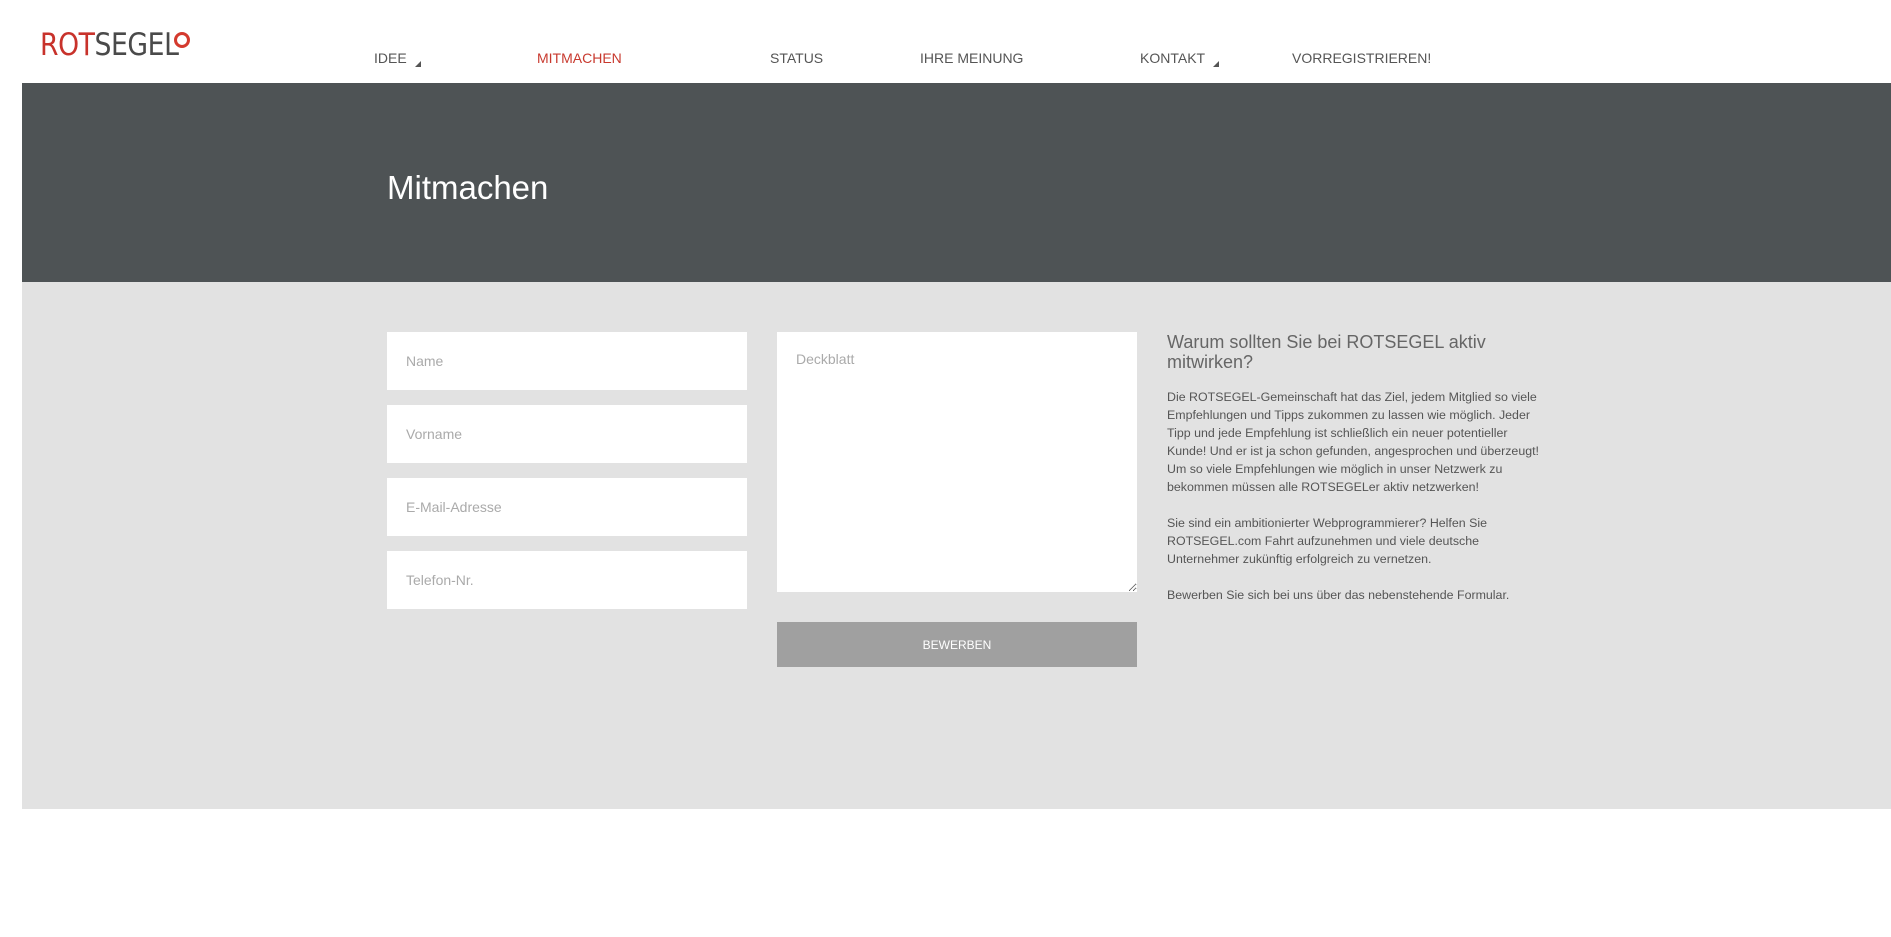 This screenshot has width=1891, height=937. I want to click on nav-item-kontakt: KONTAKT, so click(1180, 58).